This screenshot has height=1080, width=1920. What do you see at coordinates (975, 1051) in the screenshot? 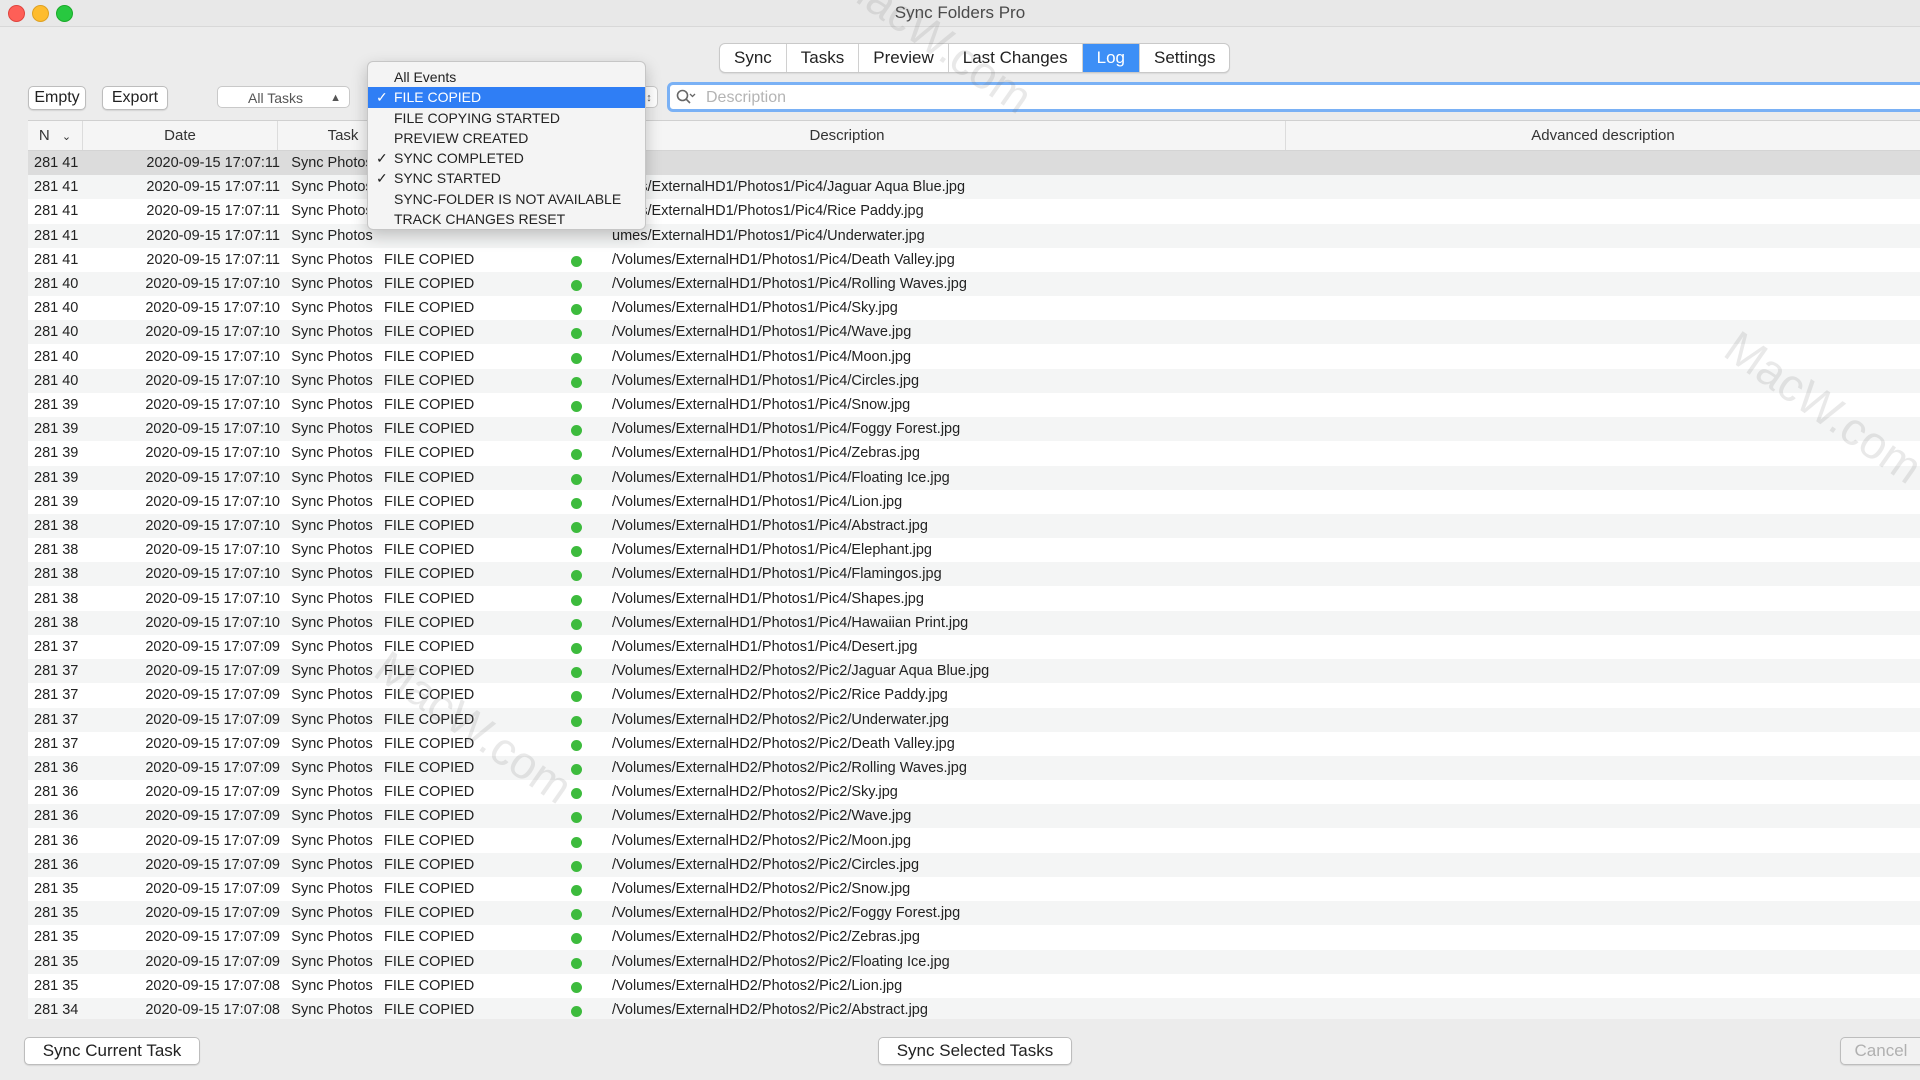
I see `sync-selected-tasks-button: Sync Selected Tasks` at bounding box center [975, 1051].